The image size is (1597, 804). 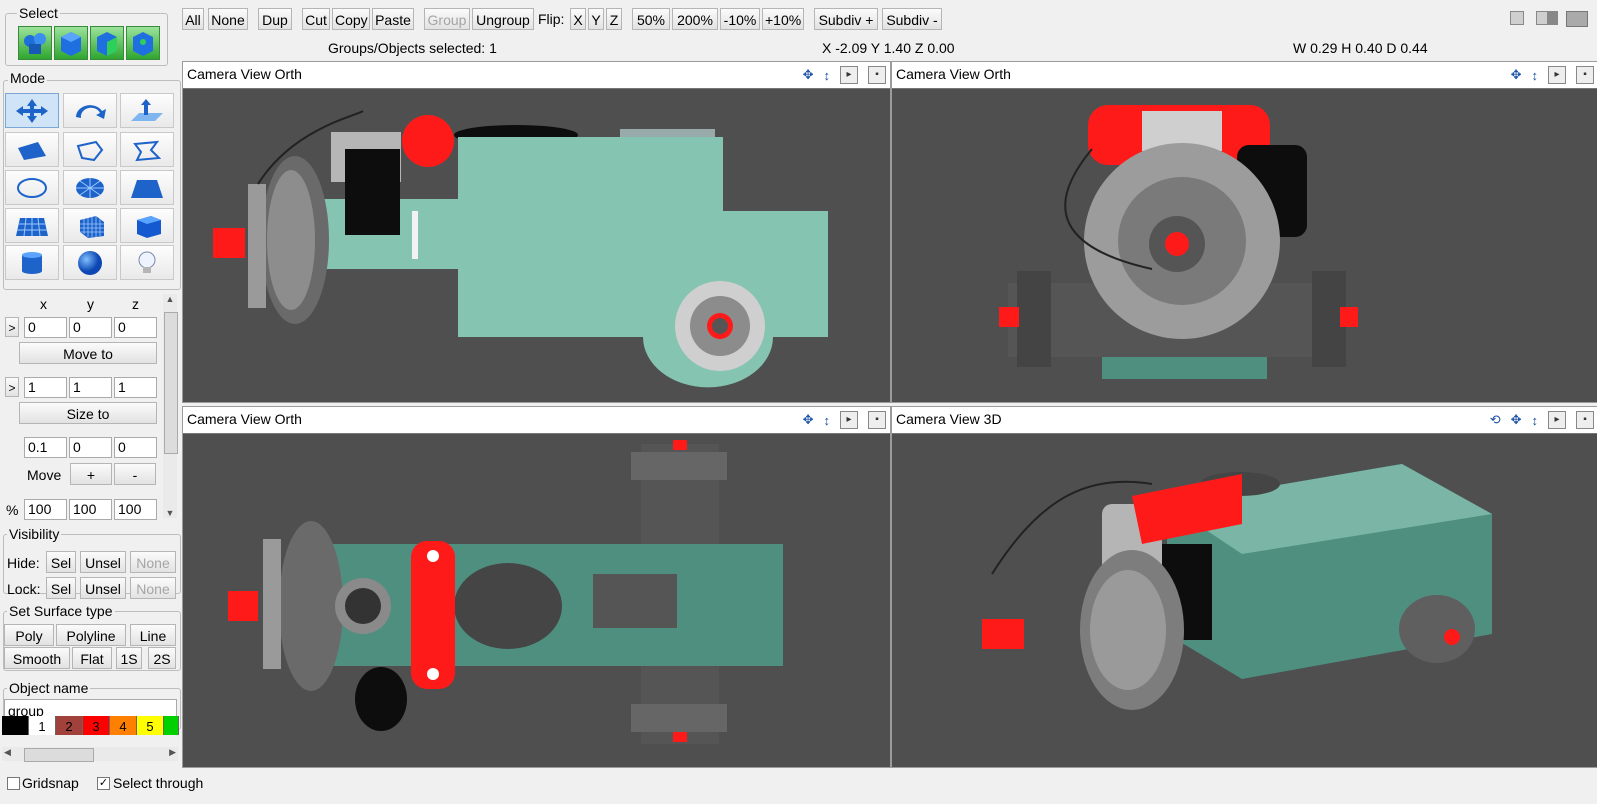 What do you see at coordinates (13, 783) in the screenshot?
I see `gridsnap-checkbox` at bounding box center [13, 783].